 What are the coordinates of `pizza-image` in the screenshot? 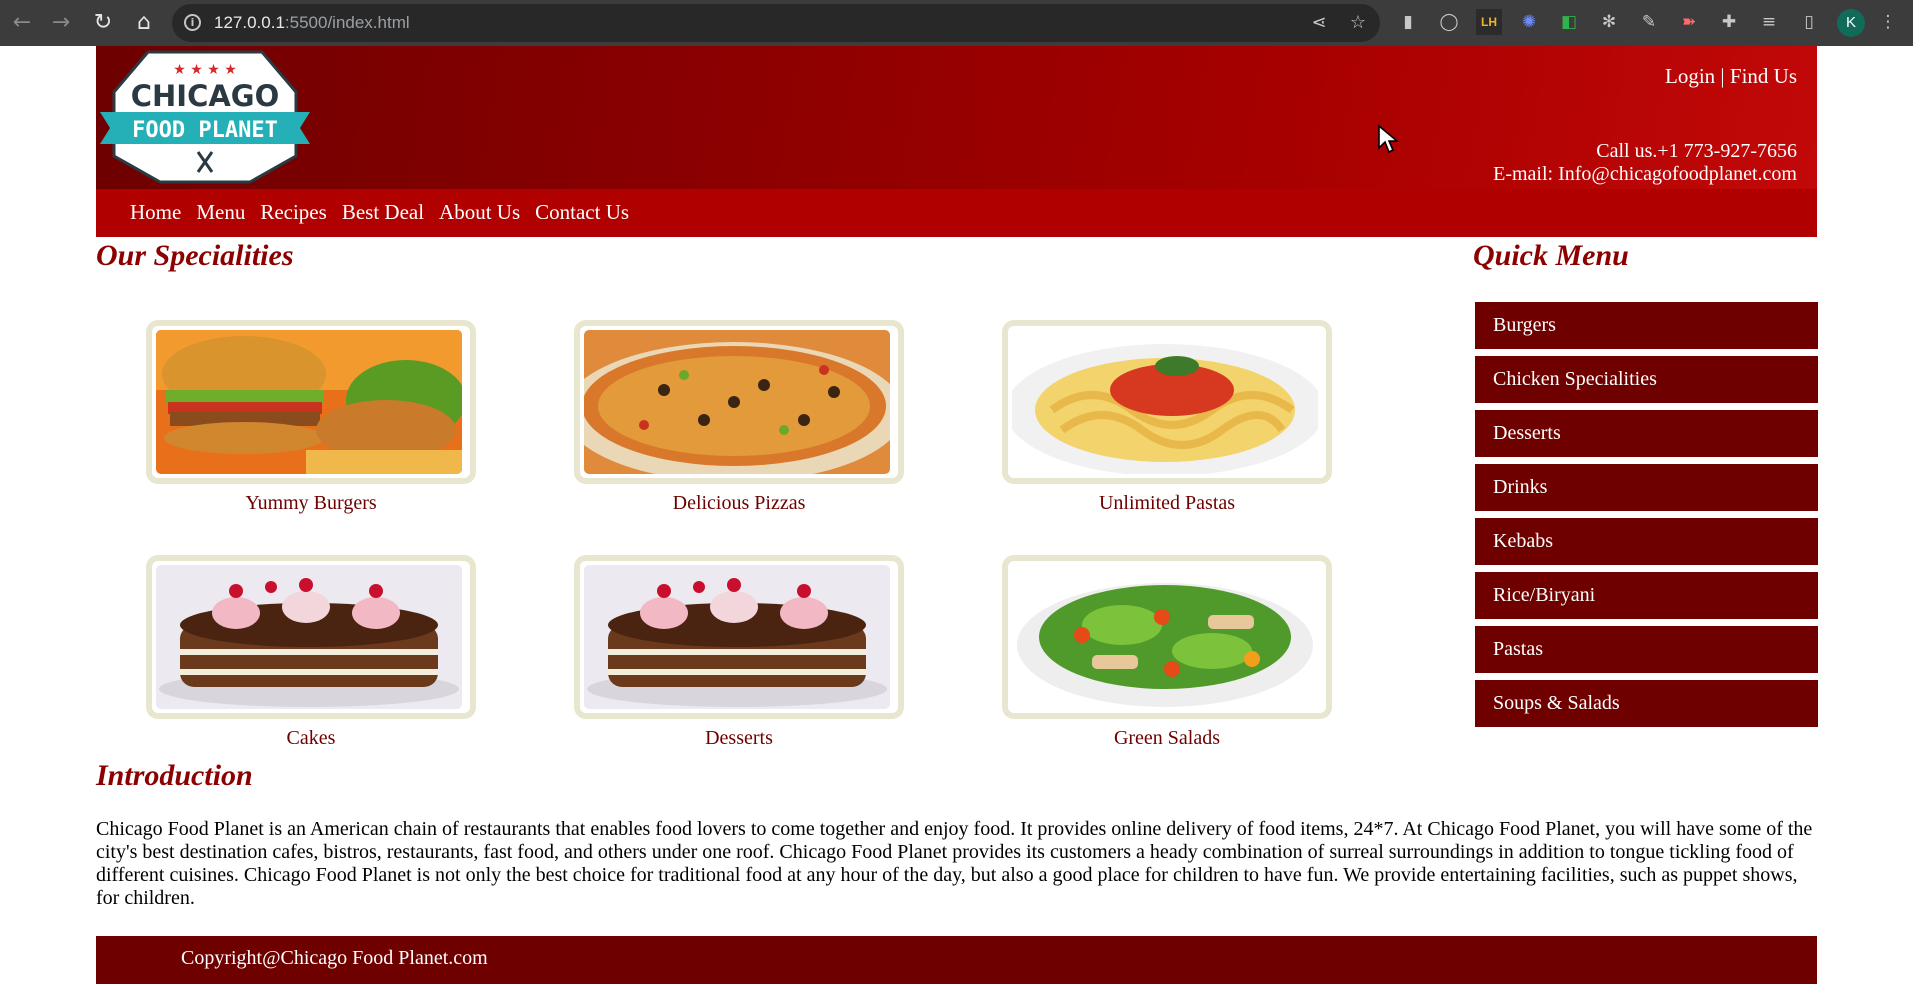 It's located at (737, 402).